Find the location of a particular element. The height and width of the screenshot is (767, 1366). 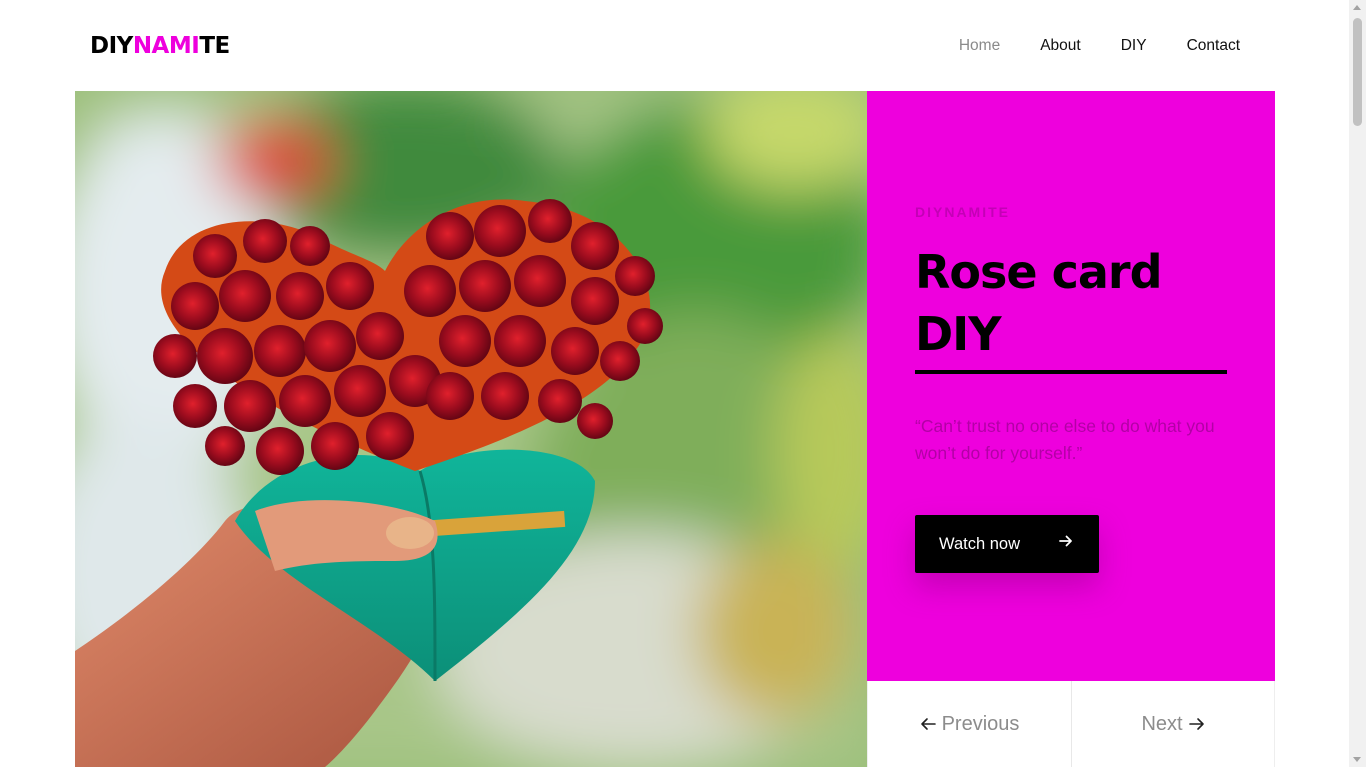

slide-pager: Previous Next is located at coordinates (1071, 724).